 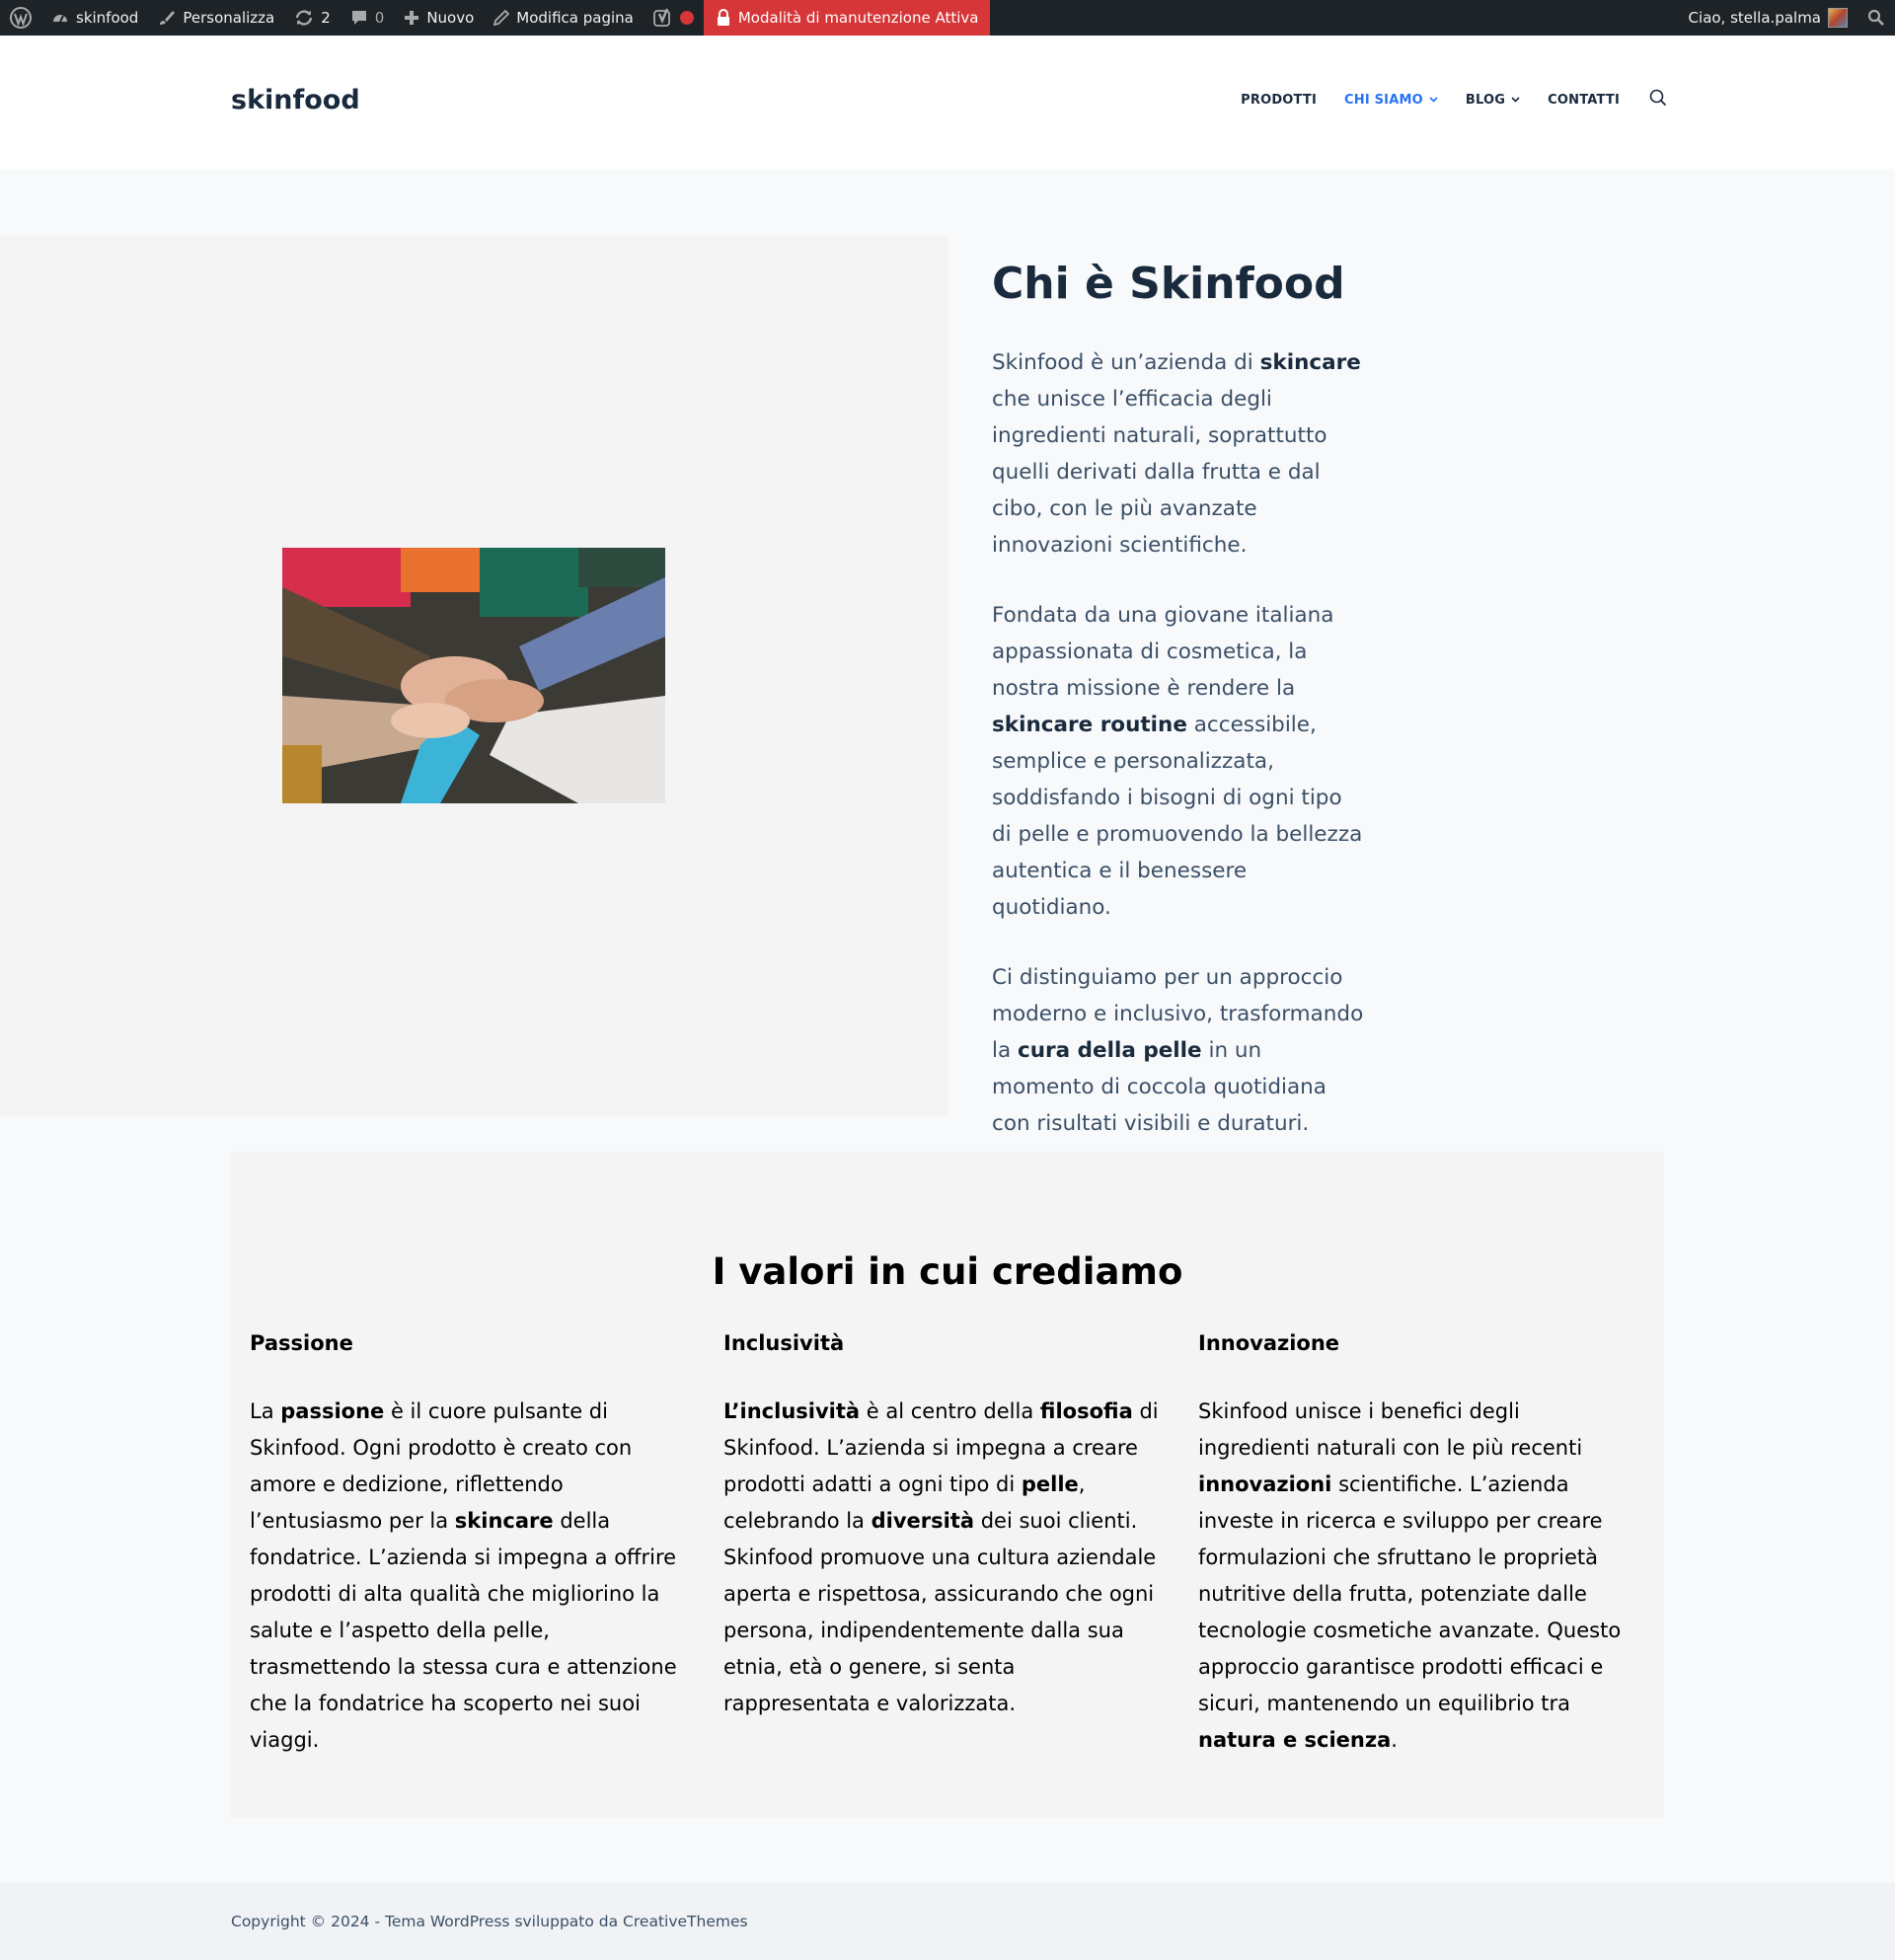 I want to click on nav-item-blog: BLOG, so click(x=1493, y=100).